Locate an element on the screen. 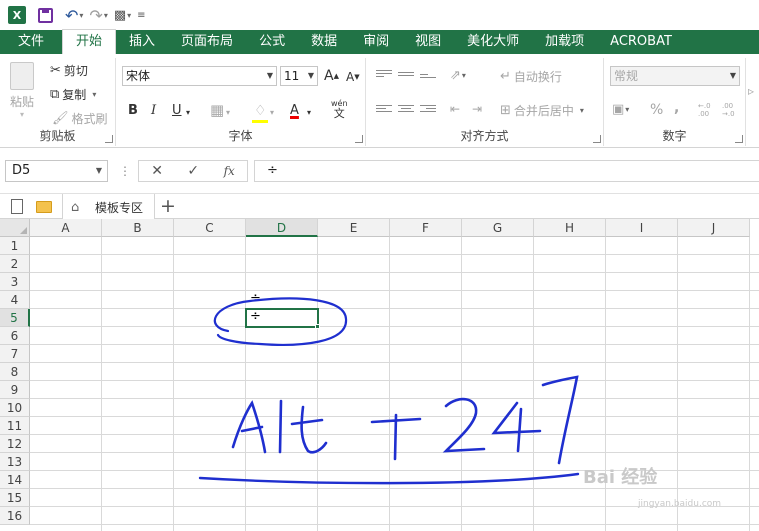 The width and height of the screenshot is (759, 531). align-right-icon is located at coordinates (428, 111).